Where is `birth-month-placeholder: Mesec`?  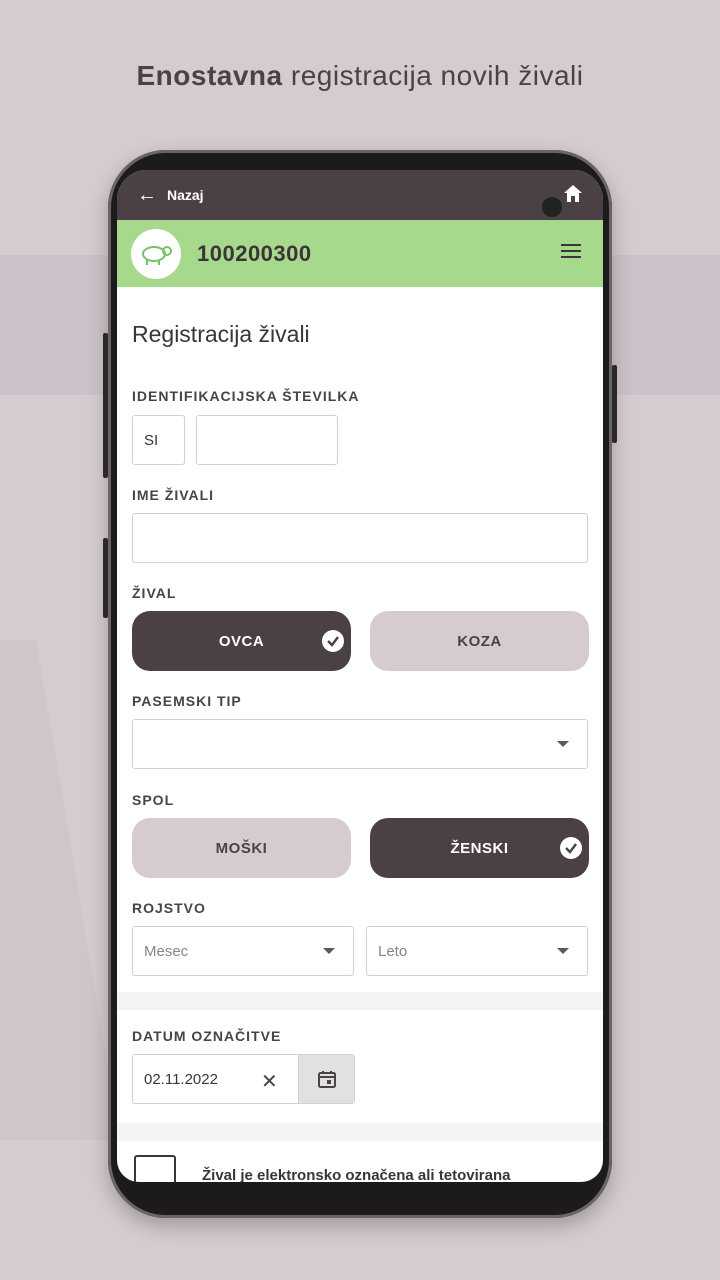
birth-month-placeholder: Mesec is located at coordinates (166, 951).